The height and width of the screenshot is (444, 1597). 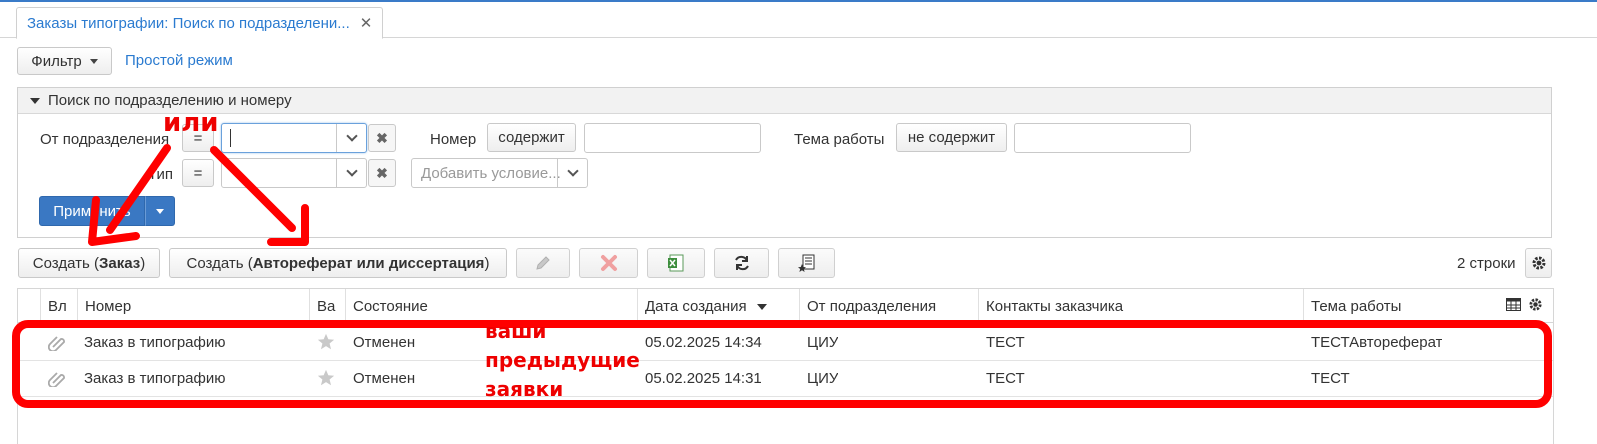 What do you see at coordinates (294, 173) in the screenshot?
I see `type-select` at bounding box center [294, 173].